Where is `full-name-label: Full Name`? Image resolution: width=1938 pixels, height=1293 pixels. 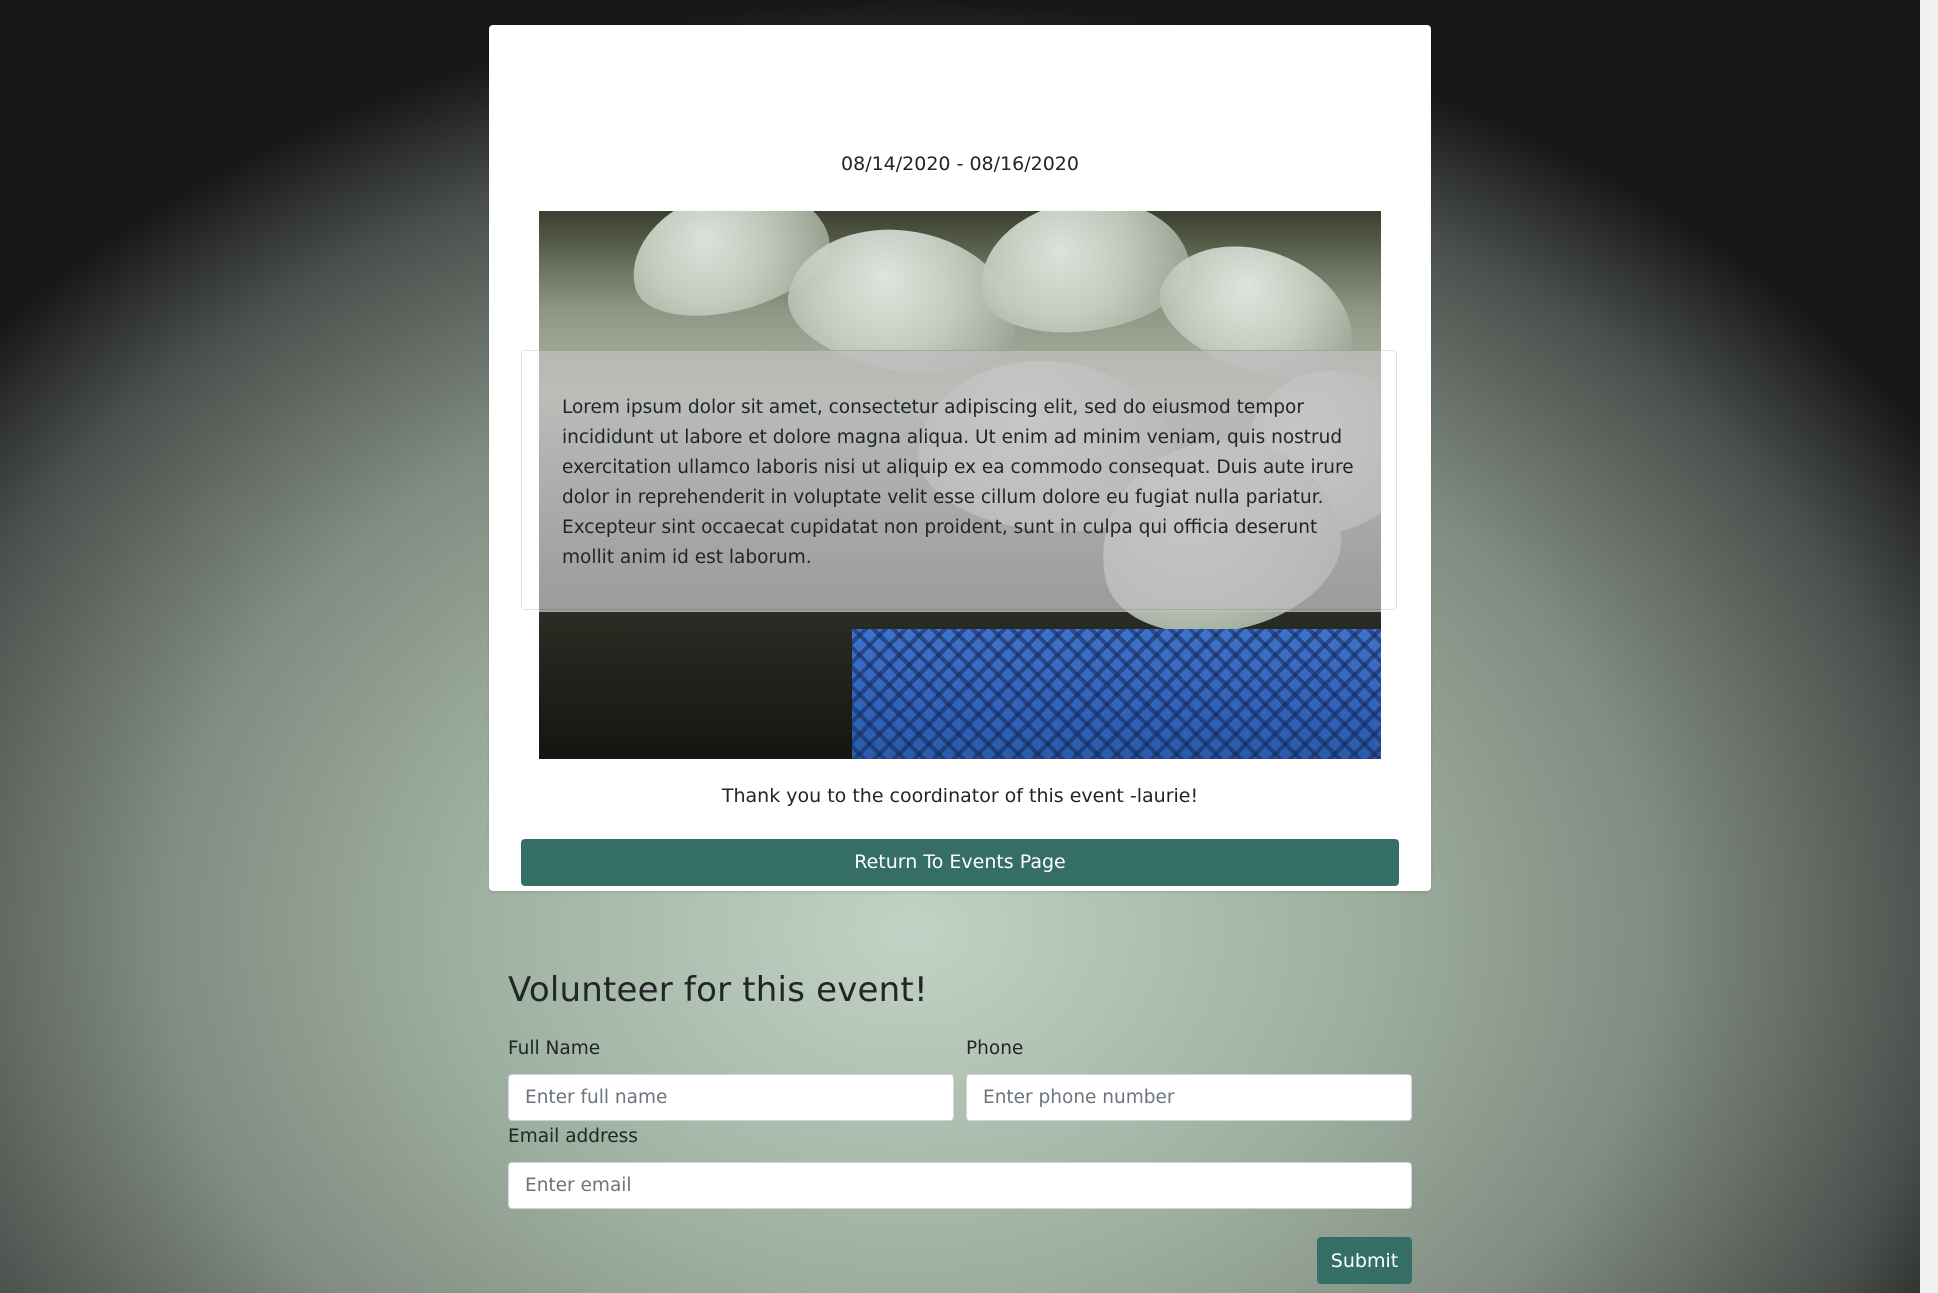 full-name-label: Full Name is located at coordinates (554, 1048).